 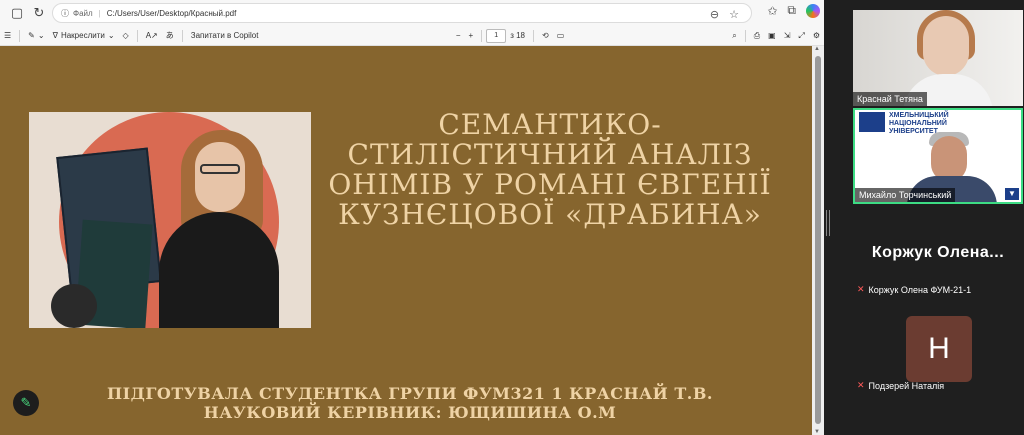 What do you see at coordinates (219, 270) in the screenshot?
I see `photo-person-body` at bounding box center [219, 270].